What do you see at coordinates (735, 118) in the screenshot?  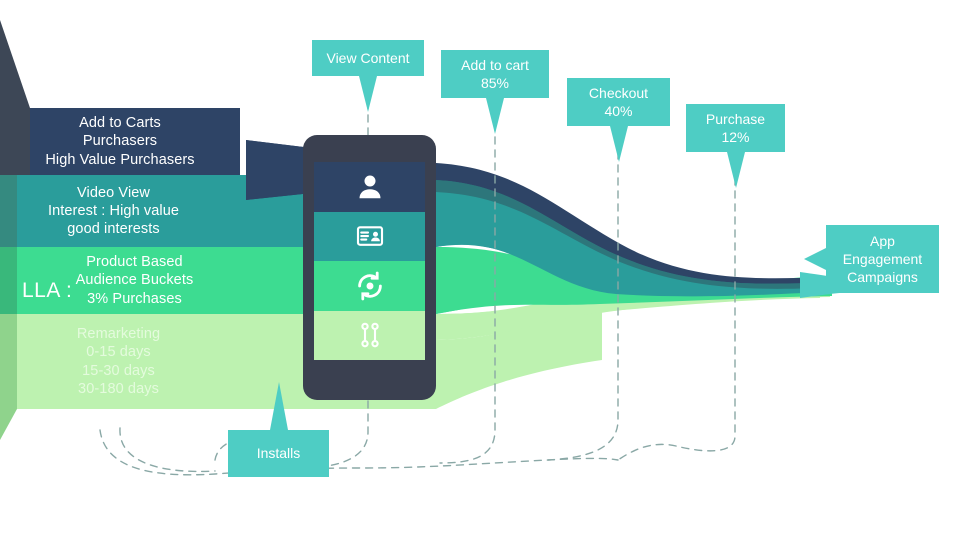 I see `callout-purchase-label: Purchase` at bounding box center [735, 118].